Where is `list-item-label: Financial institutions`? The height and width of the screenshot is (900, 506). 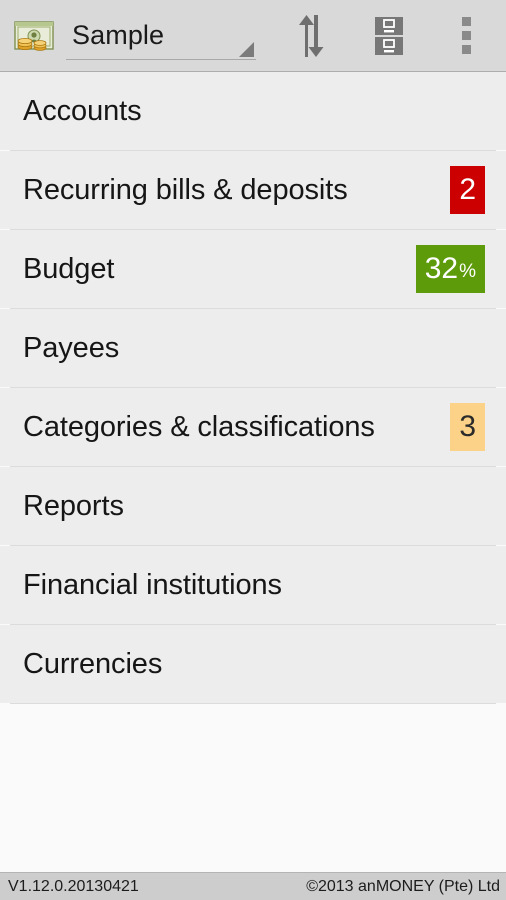
list-item-label: Financial institutions is located at coordinates (152, 584).